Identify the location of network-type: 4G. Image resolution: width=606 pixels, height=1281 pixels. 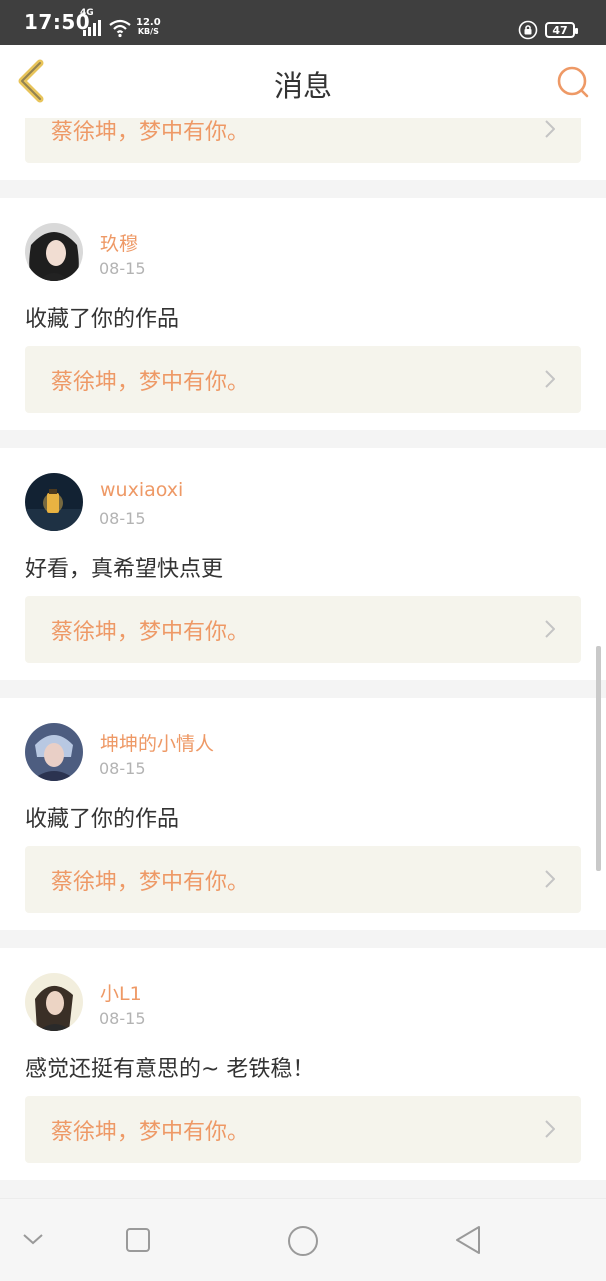
(87, 13).